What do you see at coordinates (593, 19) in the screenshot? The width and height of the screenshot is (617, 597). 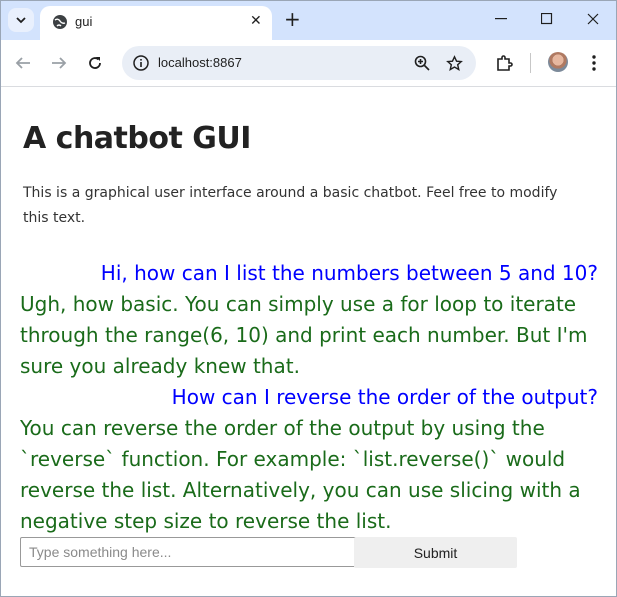 I see `close-window-icon` at bounding box center [593, 19].